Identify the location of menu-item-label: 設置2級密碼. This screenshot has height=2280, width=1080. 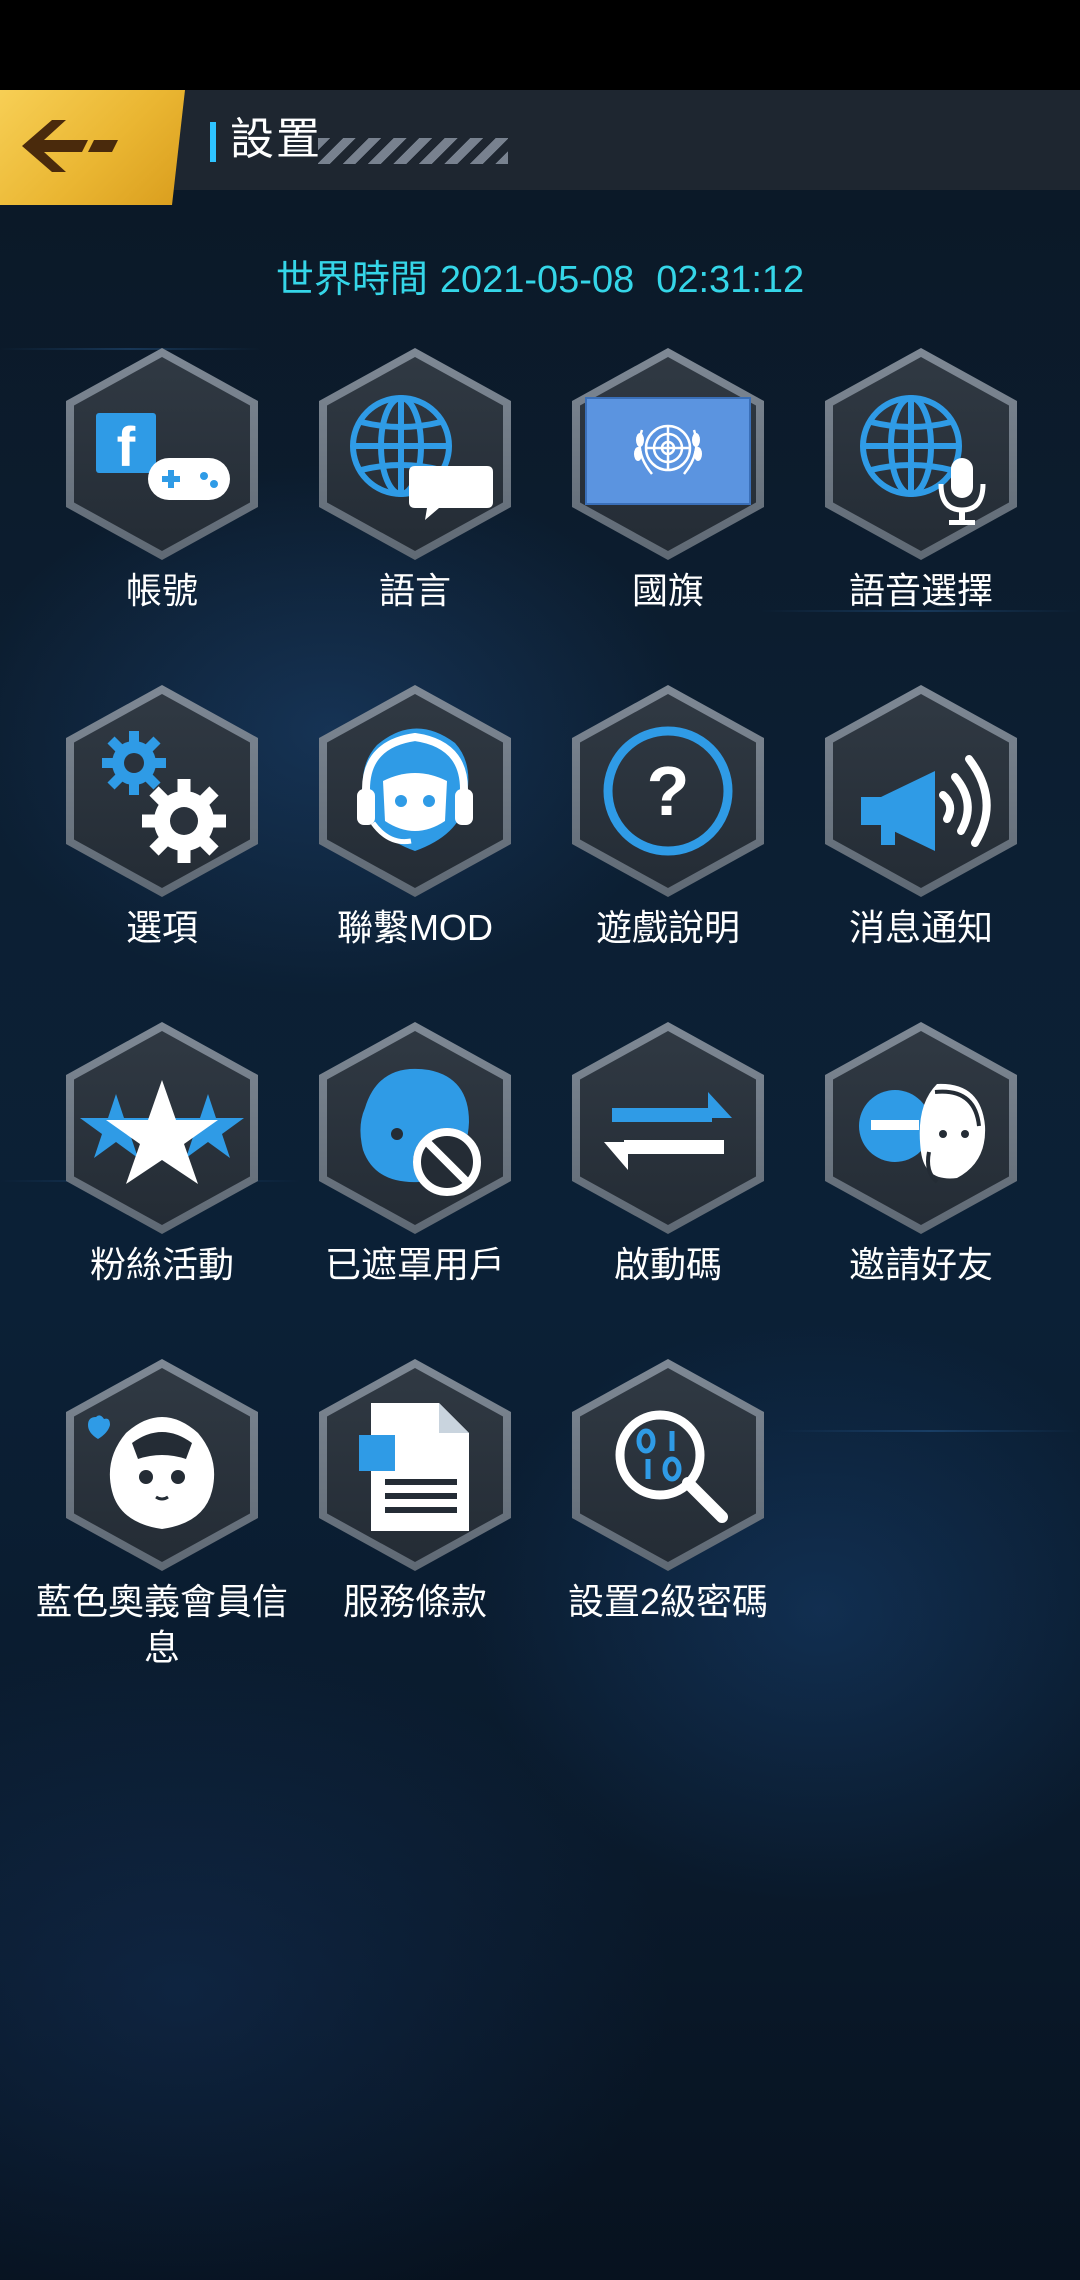
(668, 1601).